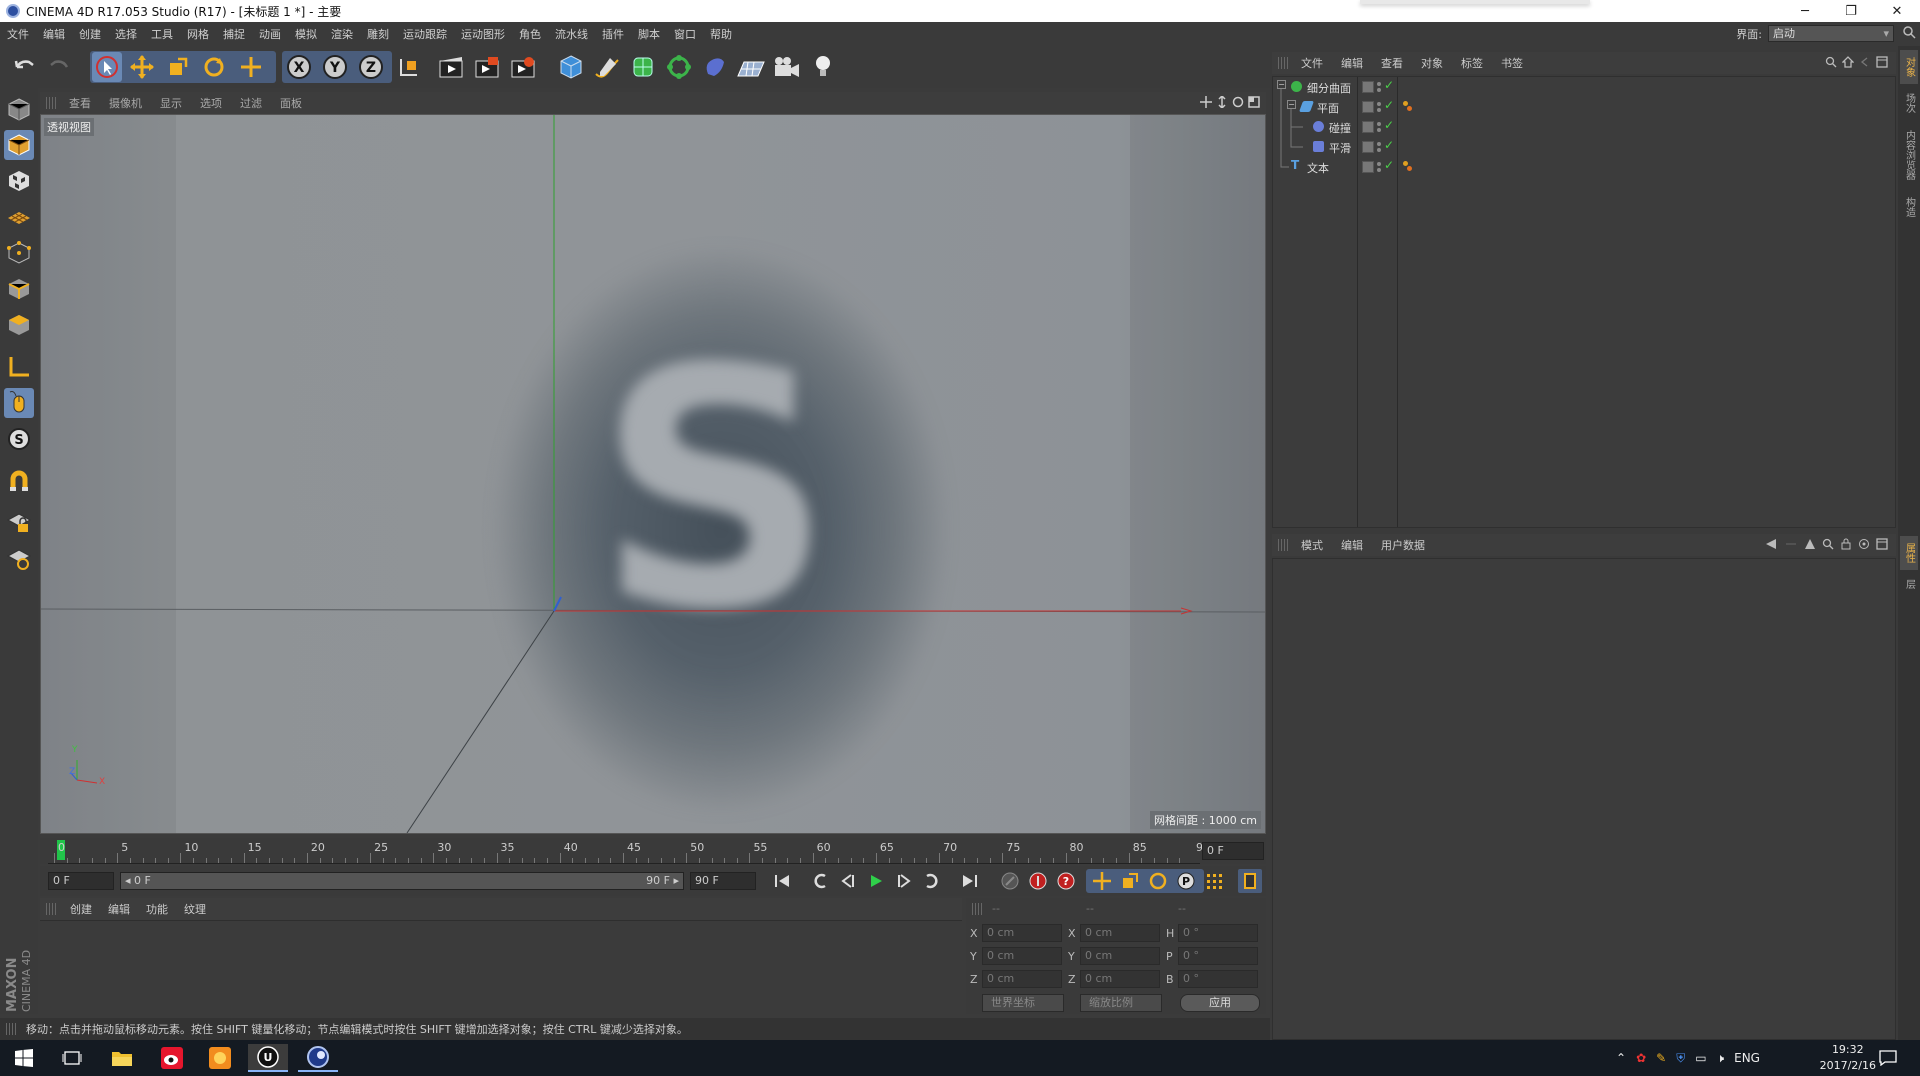 This screenshot has height=1076, width=1920. Describe the element at coordinates (607, 67) in the screenshot. I see `spline-pen-icon` at that location.